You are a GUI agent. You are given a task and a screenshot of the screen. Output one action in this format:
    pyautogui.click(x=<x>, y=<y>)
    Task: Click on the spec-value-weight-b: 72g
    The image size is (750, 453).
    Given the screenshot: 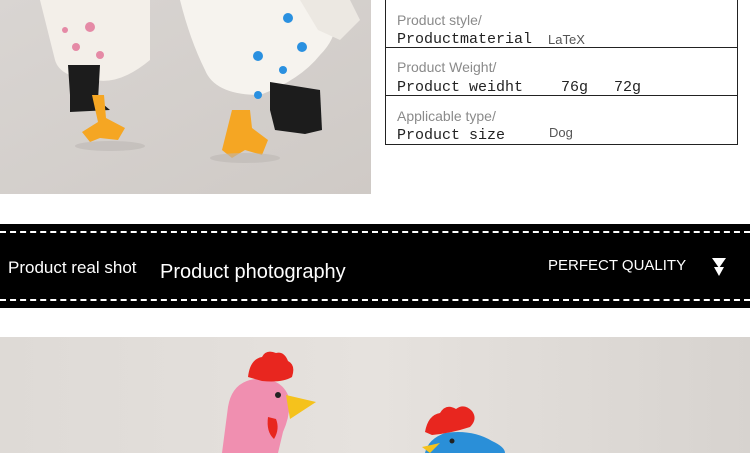 What is the action you would take?
    pyautogui.click(x=628, y=87)
    